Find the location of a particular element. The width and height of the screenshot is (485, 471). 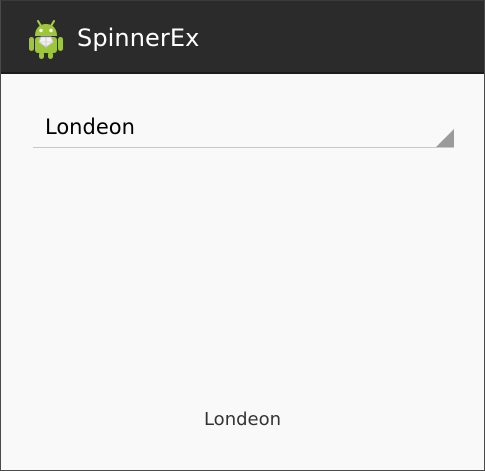

selected-result-text: Londeon is located at coordinates (242, 419).